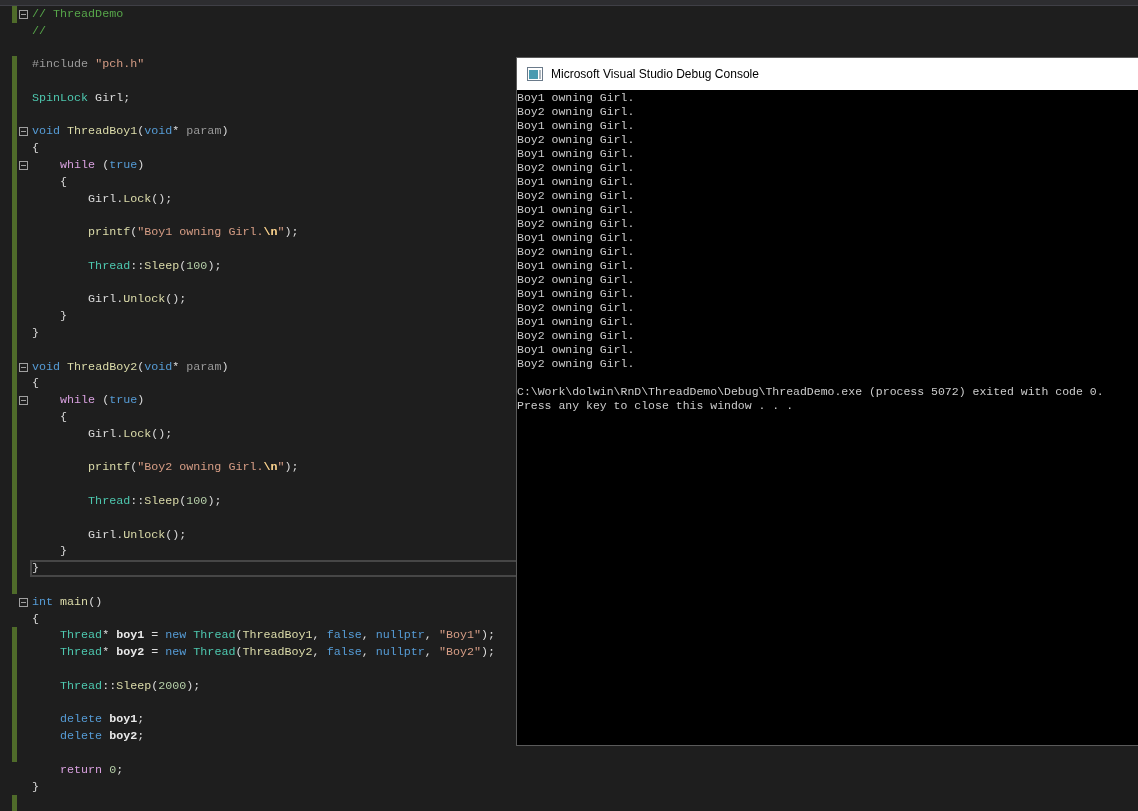  What do you see at coordinates (102, 737) in the screenshot?
I see `code-line: delete boy2;` at bounding box center [102, 737].